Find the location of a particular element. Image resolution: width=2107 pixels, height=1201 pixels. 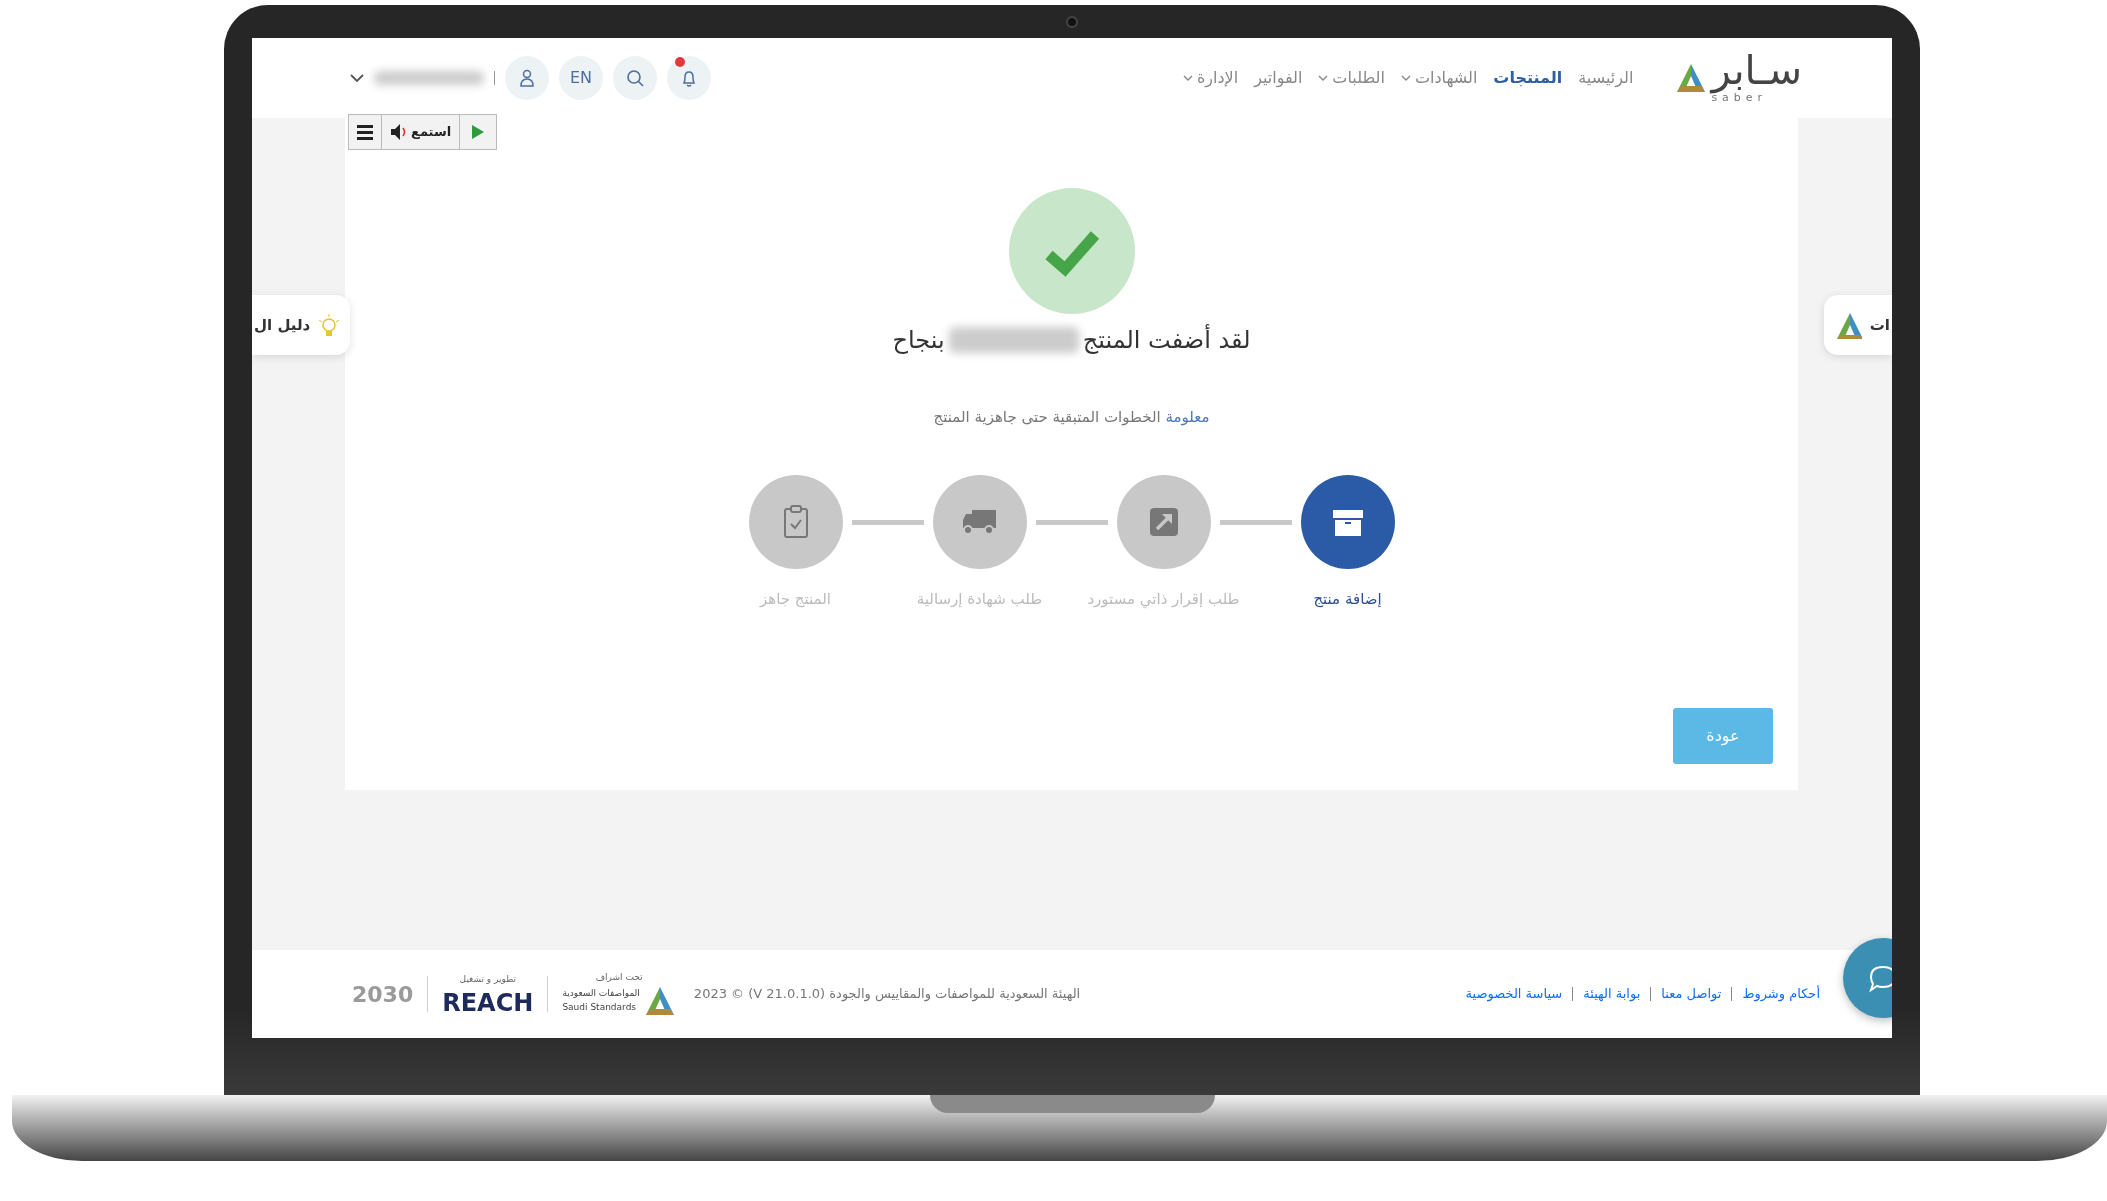

external-link-icon is located at coordinates (1163, 521).